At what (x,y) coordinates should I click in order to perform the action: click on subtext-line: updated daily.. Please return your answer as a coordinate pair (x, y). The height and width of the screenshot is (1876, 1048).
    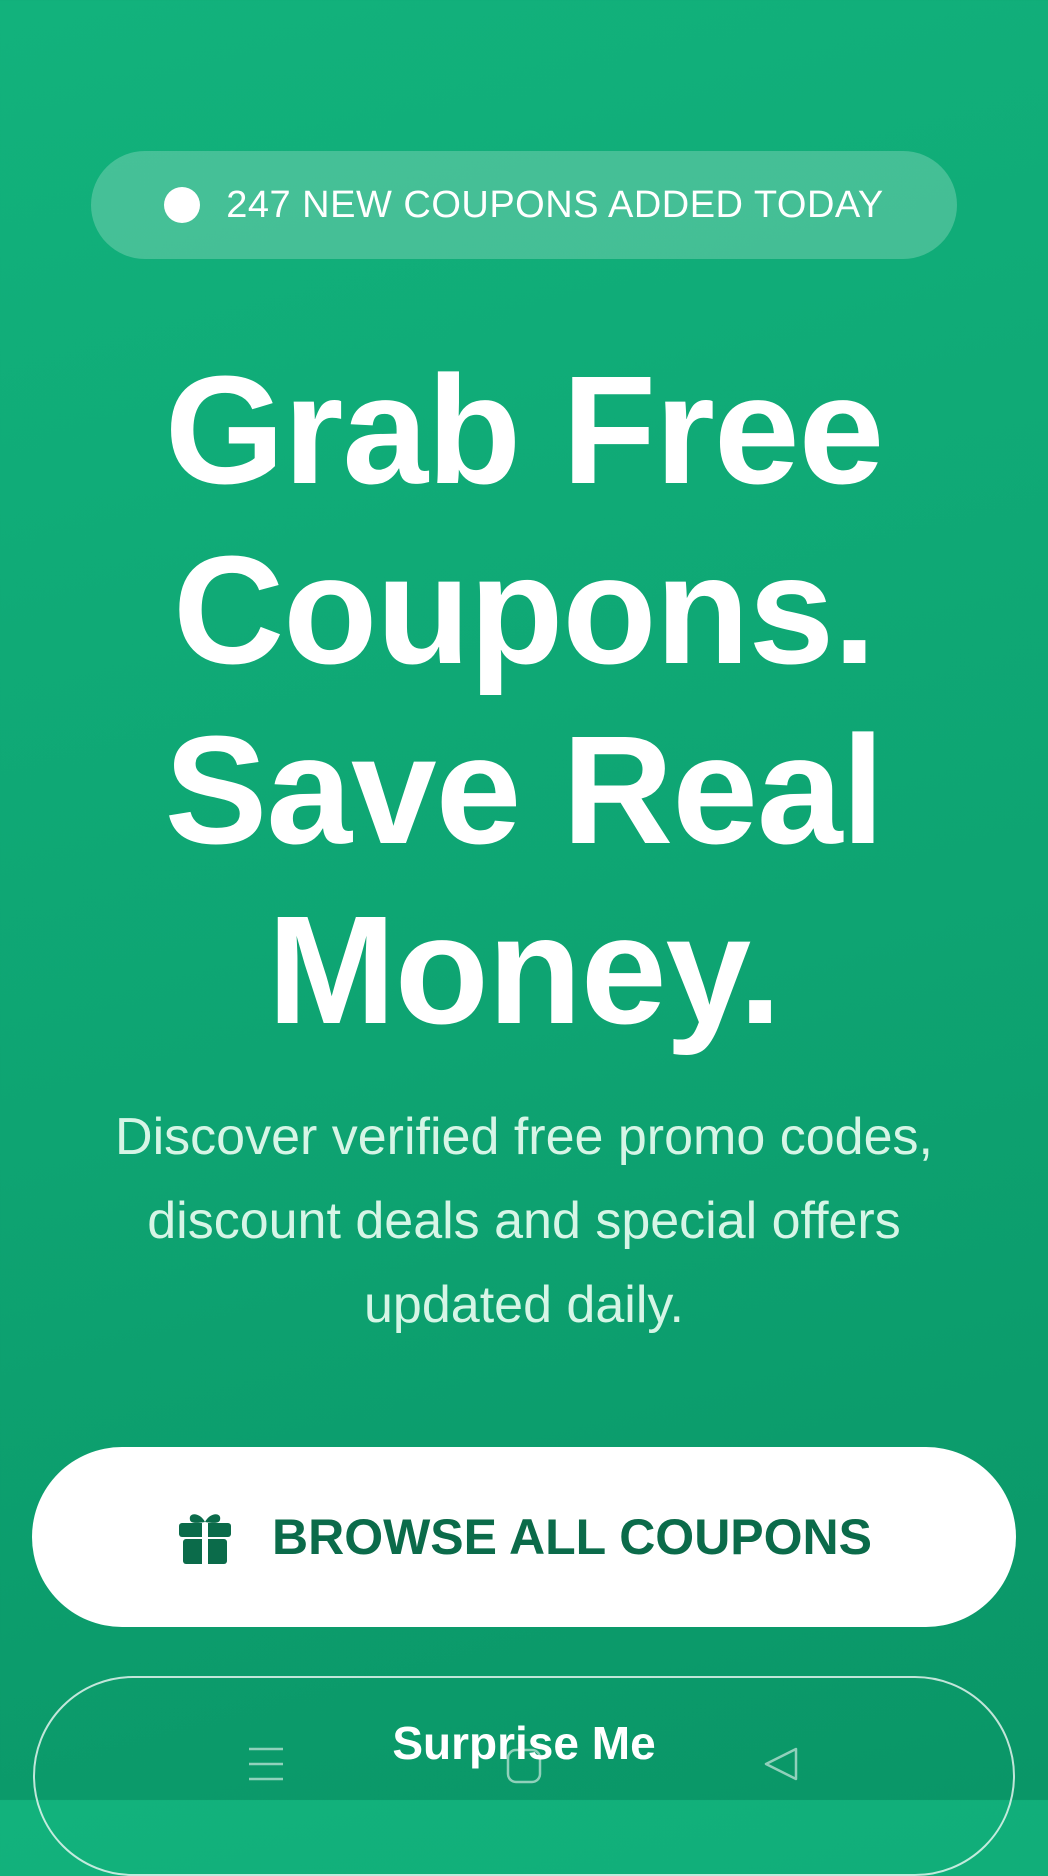
    Looking at the image, I should click on (524, 1305).